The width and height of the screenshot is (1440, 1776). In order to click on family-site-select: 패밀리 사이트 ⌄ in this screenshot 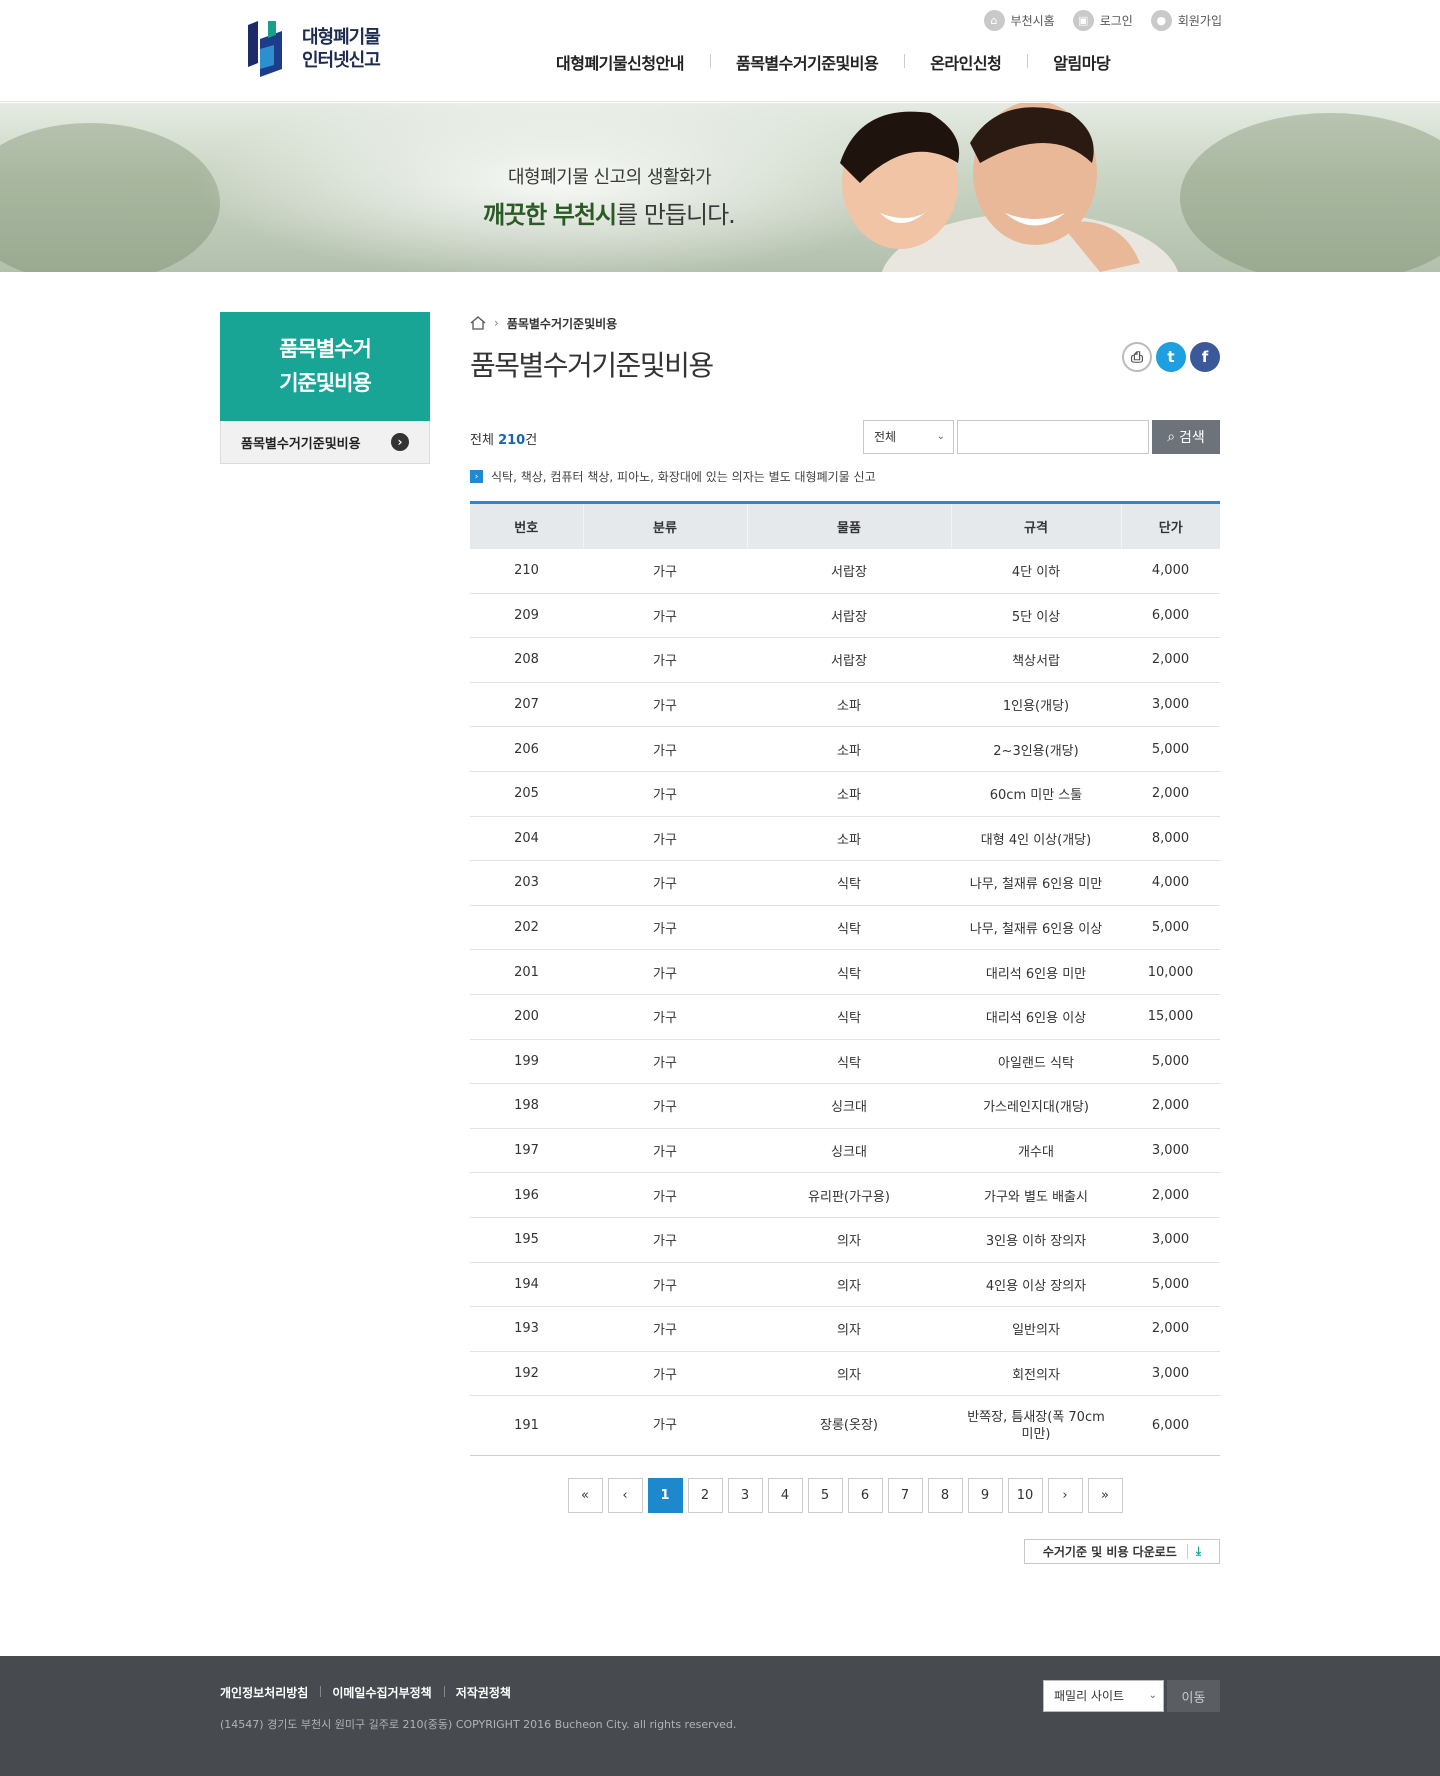, I will do `click(1103, 1696)`.